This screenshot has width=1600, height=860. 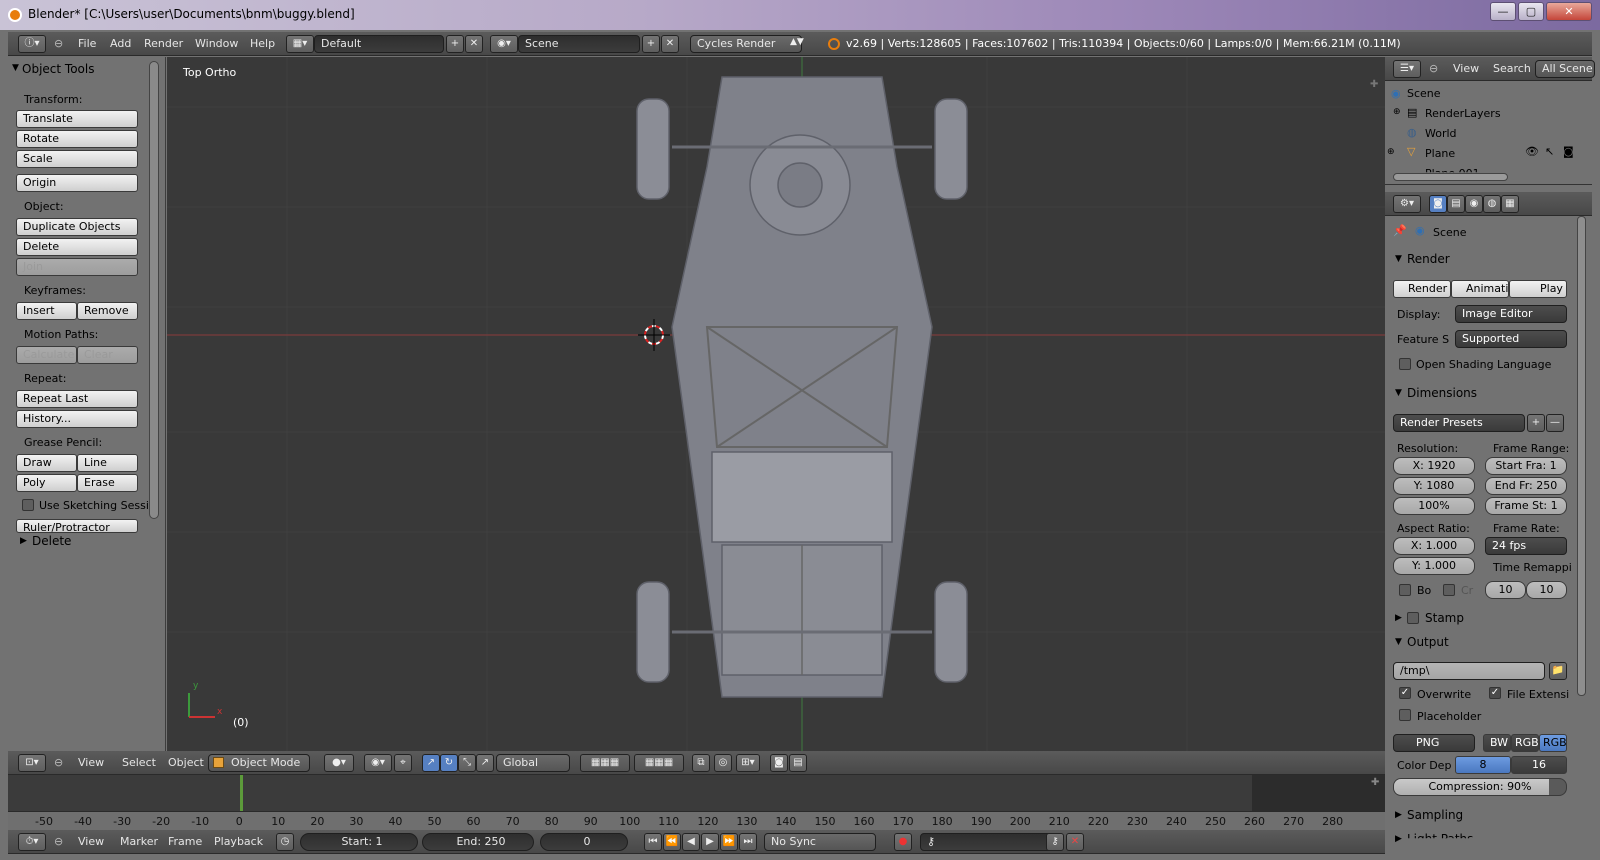 I want to click on screen-layout-field: Default, so click(x=379, y=44).